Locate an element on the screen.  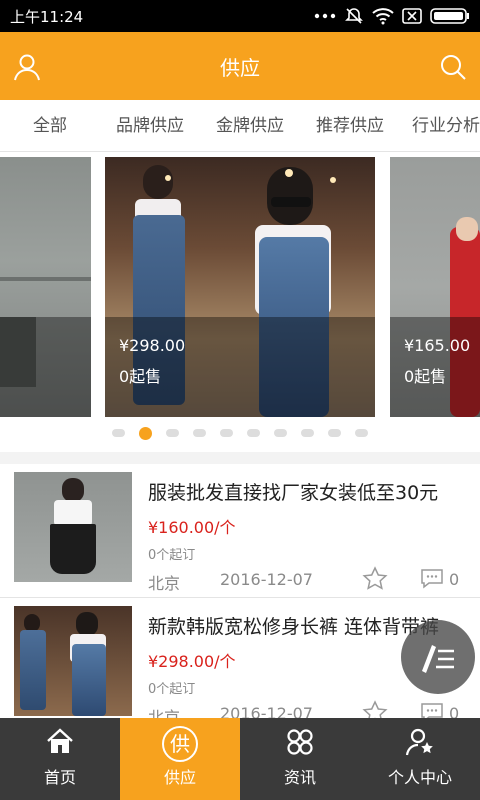
more-dots-icon is located at coordinates (325, 16).